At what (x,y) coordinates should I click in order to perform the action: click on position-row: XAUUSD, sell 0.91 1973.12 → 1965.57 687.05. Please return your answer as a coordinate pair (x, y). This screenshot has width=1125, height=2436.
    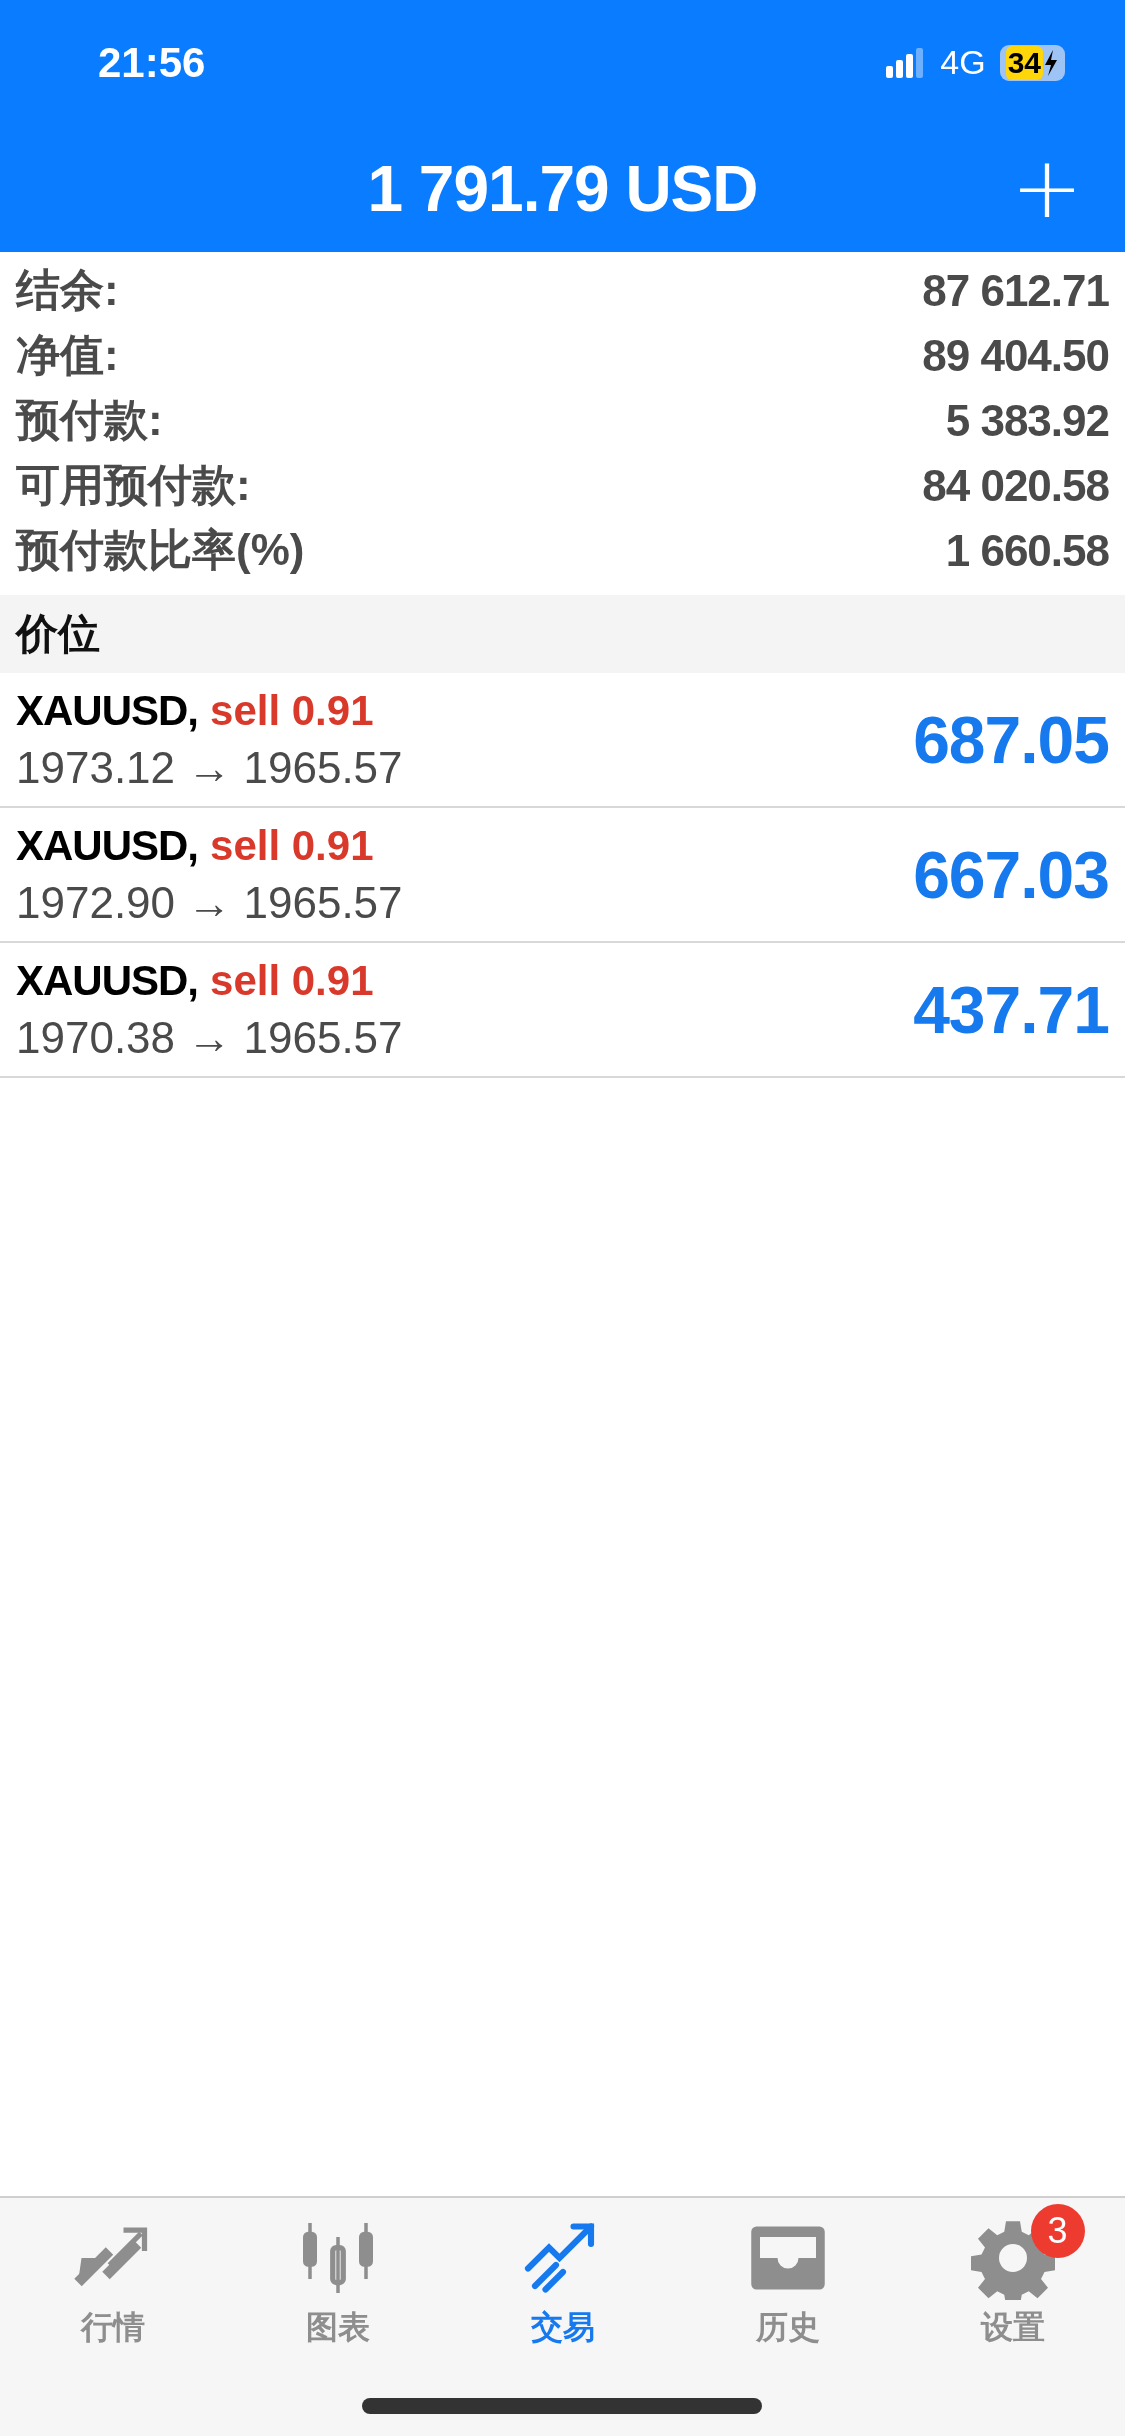
    Looking at the image, I should click on (562, 740).